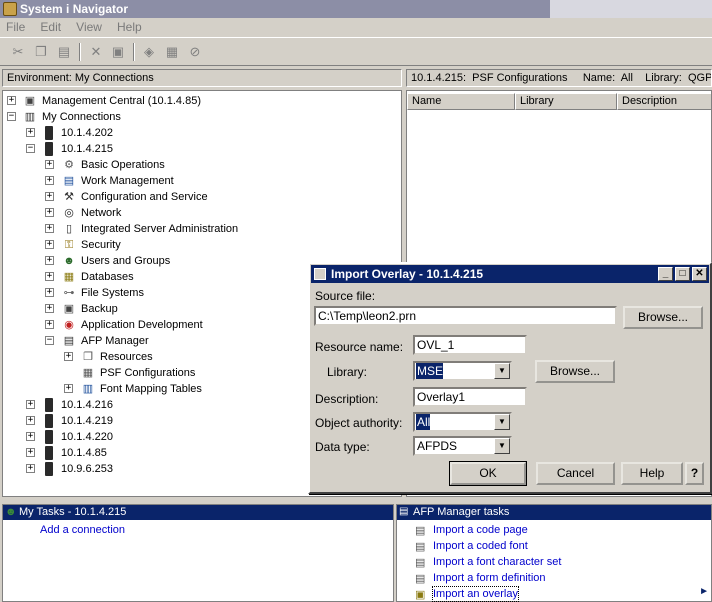 The width and height of the screenshot is (712, 602). Describe the element at coordinates (510, 274) in the screenshot. I see `dialog-title-bar: Import Overlay - 10.1.4.215 _ □ ✕` at that location.